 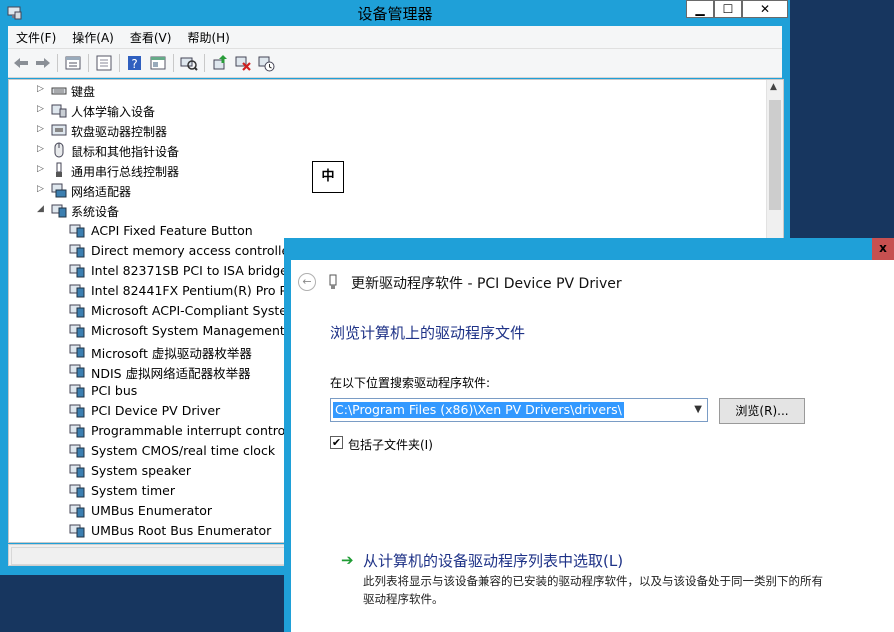 What do you see at coordinates (36, 36) in the screenshot?
I see `menu-file: 文件(F)` at bounding box center [36, 36].